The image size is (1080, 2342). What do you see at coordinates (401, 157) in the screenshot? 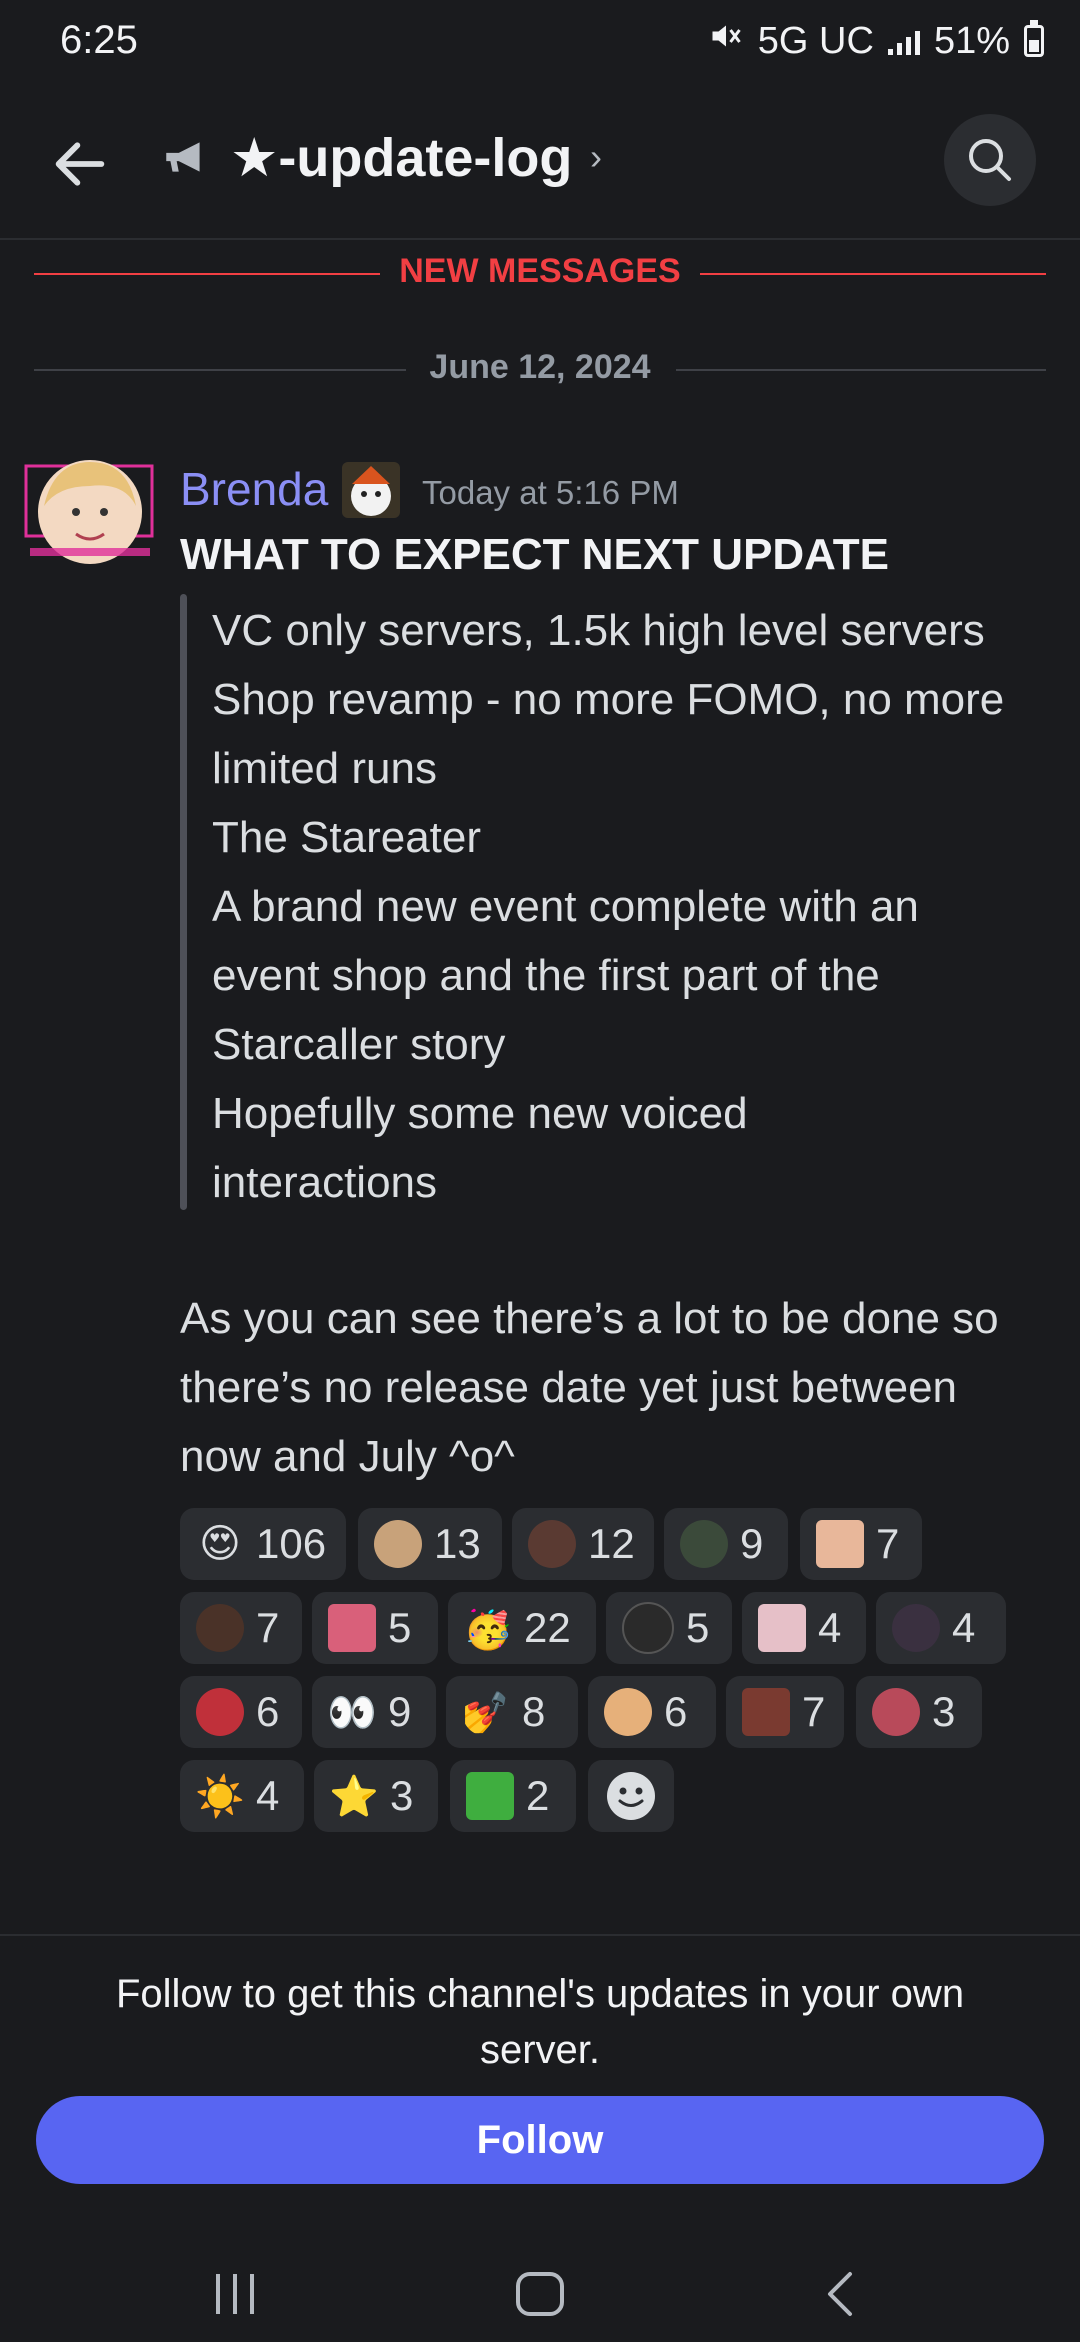
I see `channel-title: ★-update-log` at bounding box center [401, 157].